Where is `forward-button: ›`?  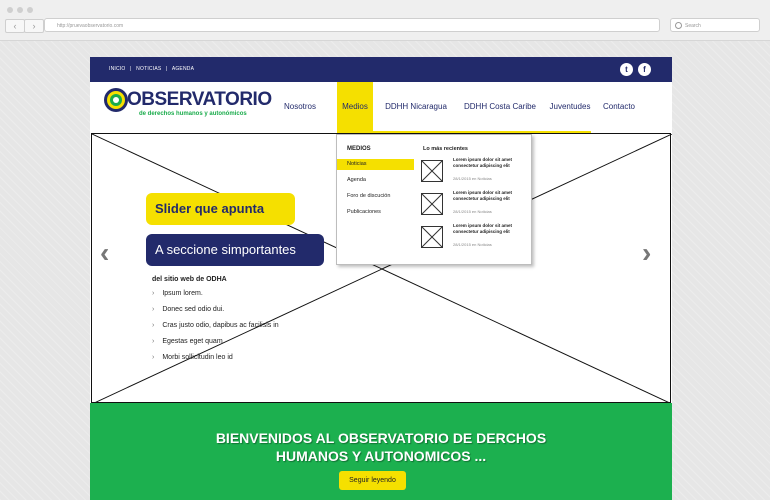 forward-button: › is located at coordinates (34, 26).